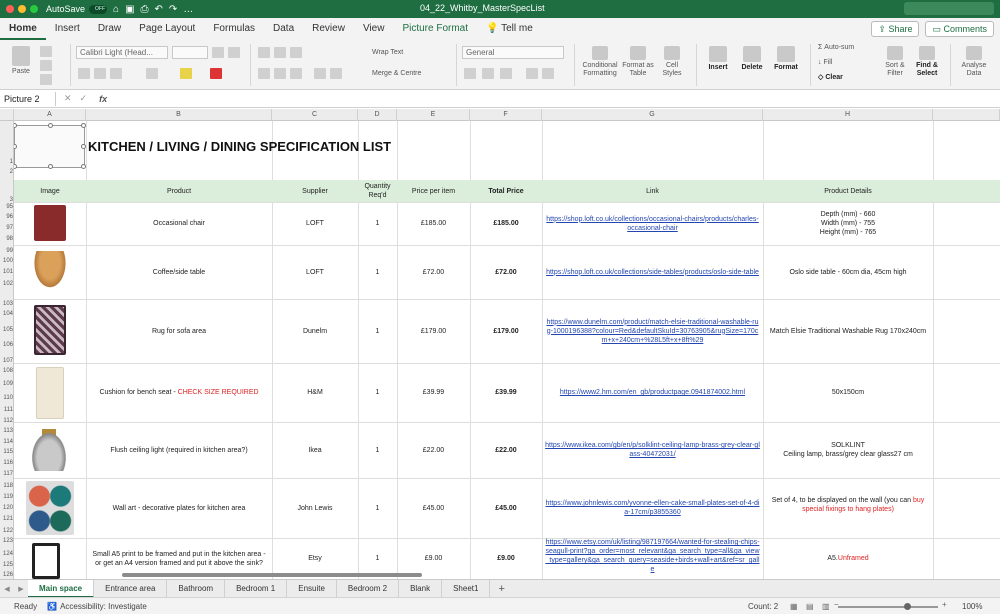  Describe the element at coordinates (652, 115) in the screenshot. I see `column-header-g: G` at that location.